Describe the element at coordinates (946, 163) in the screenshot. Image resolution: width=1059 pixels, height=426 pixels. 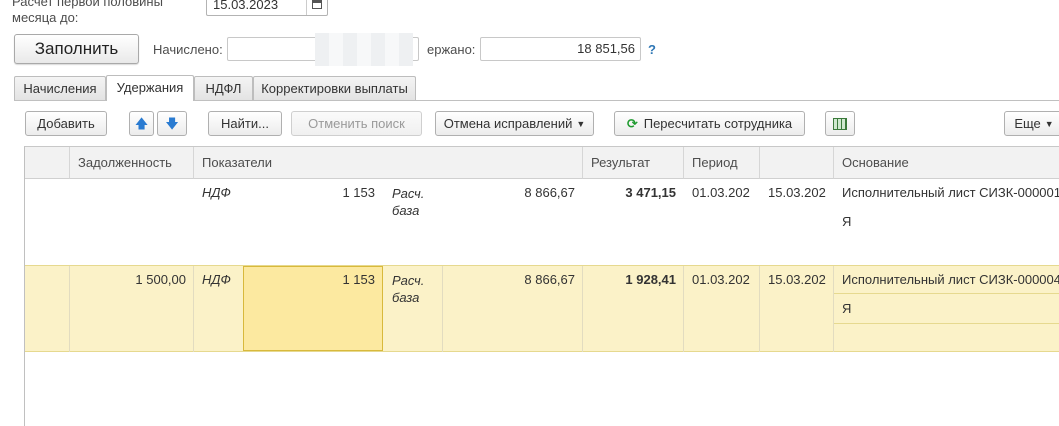
I see `column-header-basis: Основание` at that location.